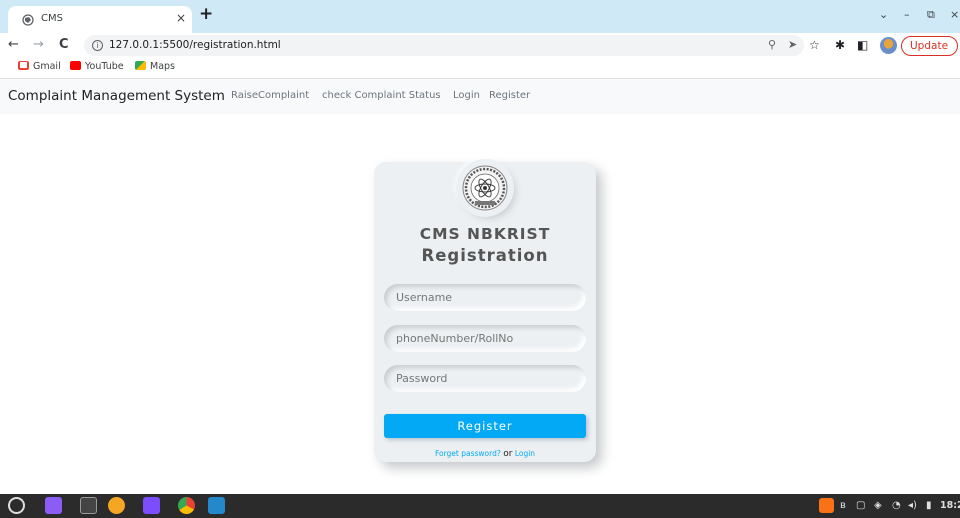 The image size is (960, 518). What do you see at coordinates (888, 45) in the screenshot?
I see `profile-avatar` at bounding box center [888, 45].